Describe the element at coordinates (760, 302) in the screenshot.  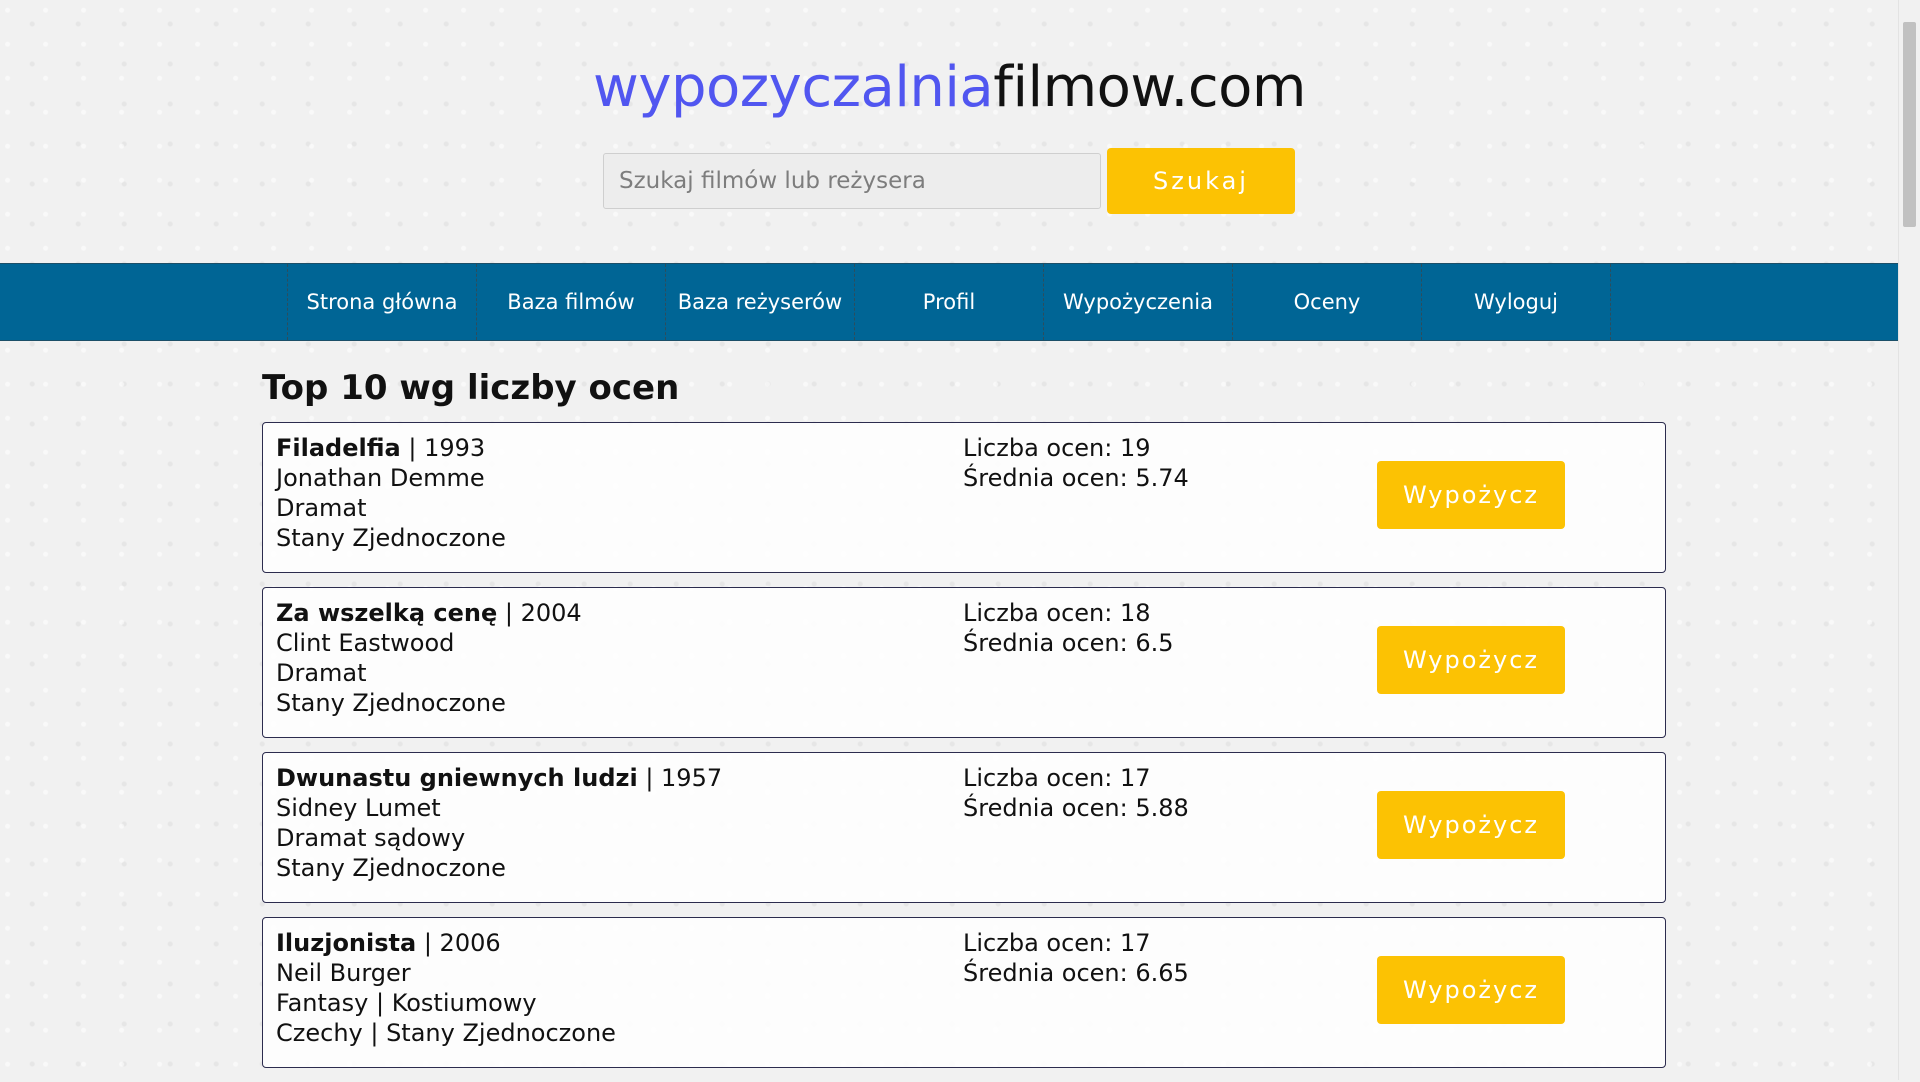
I see `nav-item-directors: Baza reżyserów` at that location.